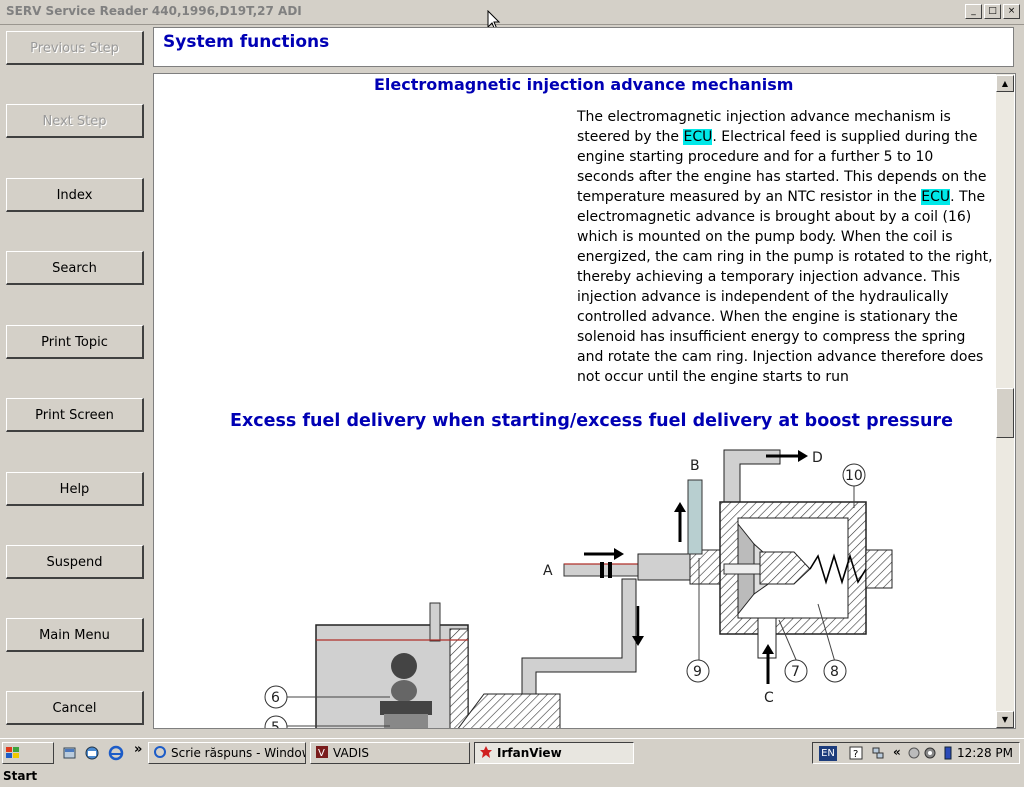 Image resolution: width=1024 pixels, height=787 pixels. Describe the element at coordinates (92, 753) in the screenshot. I see `outlook-express-icon` at that location.